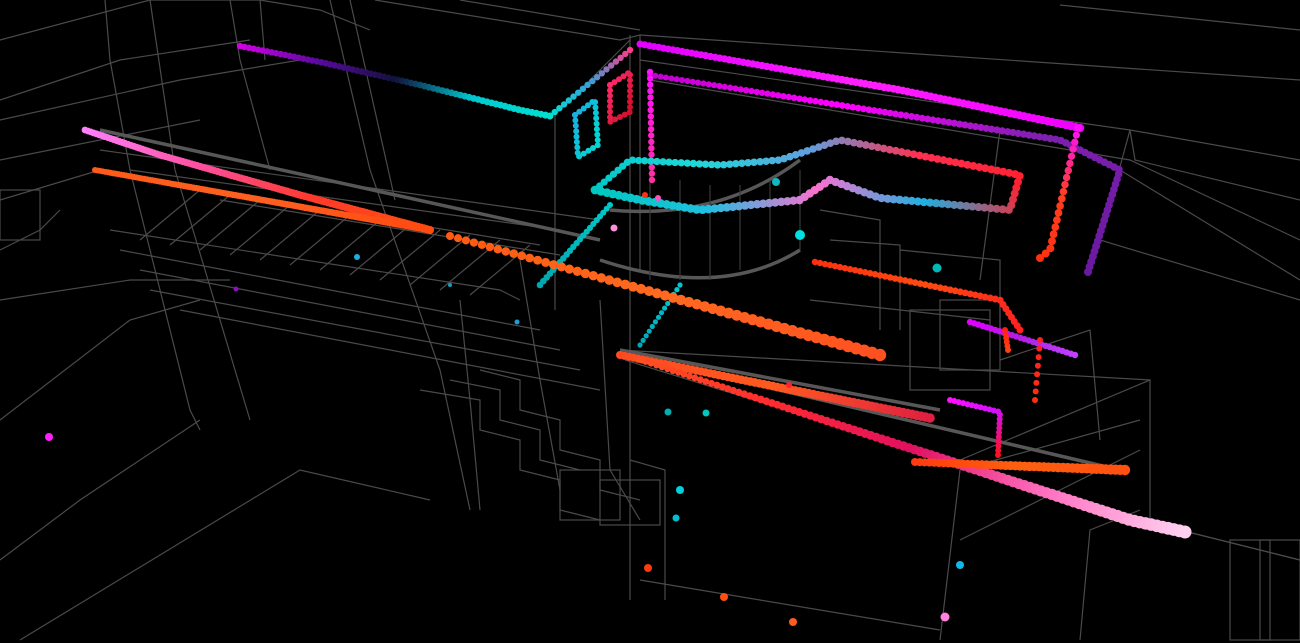  What do you see at coordinates (1006, 340) in the screenshot?
I see `trail-red-vert` at bounding box center [1006, 340].